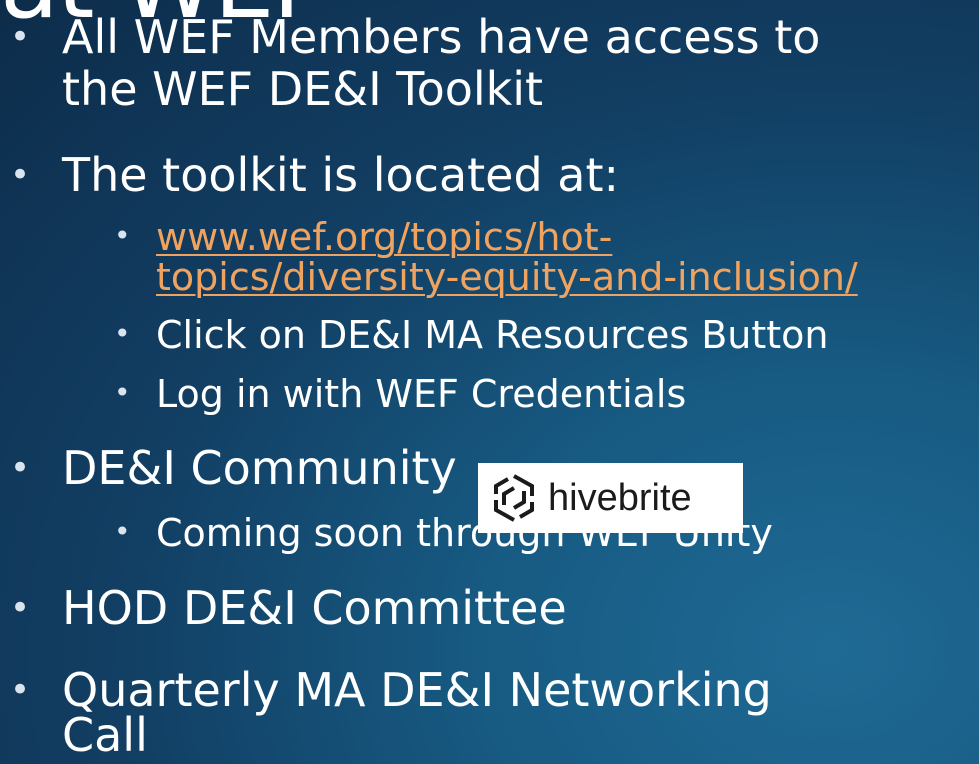 Image resolution: width=979 pixels, height=764 pixels. Describe the element at coordinates (391, 690) in the screenshot. I see `bullet-networking-line1: • Quarterly MA DE&I Networking` at that location.